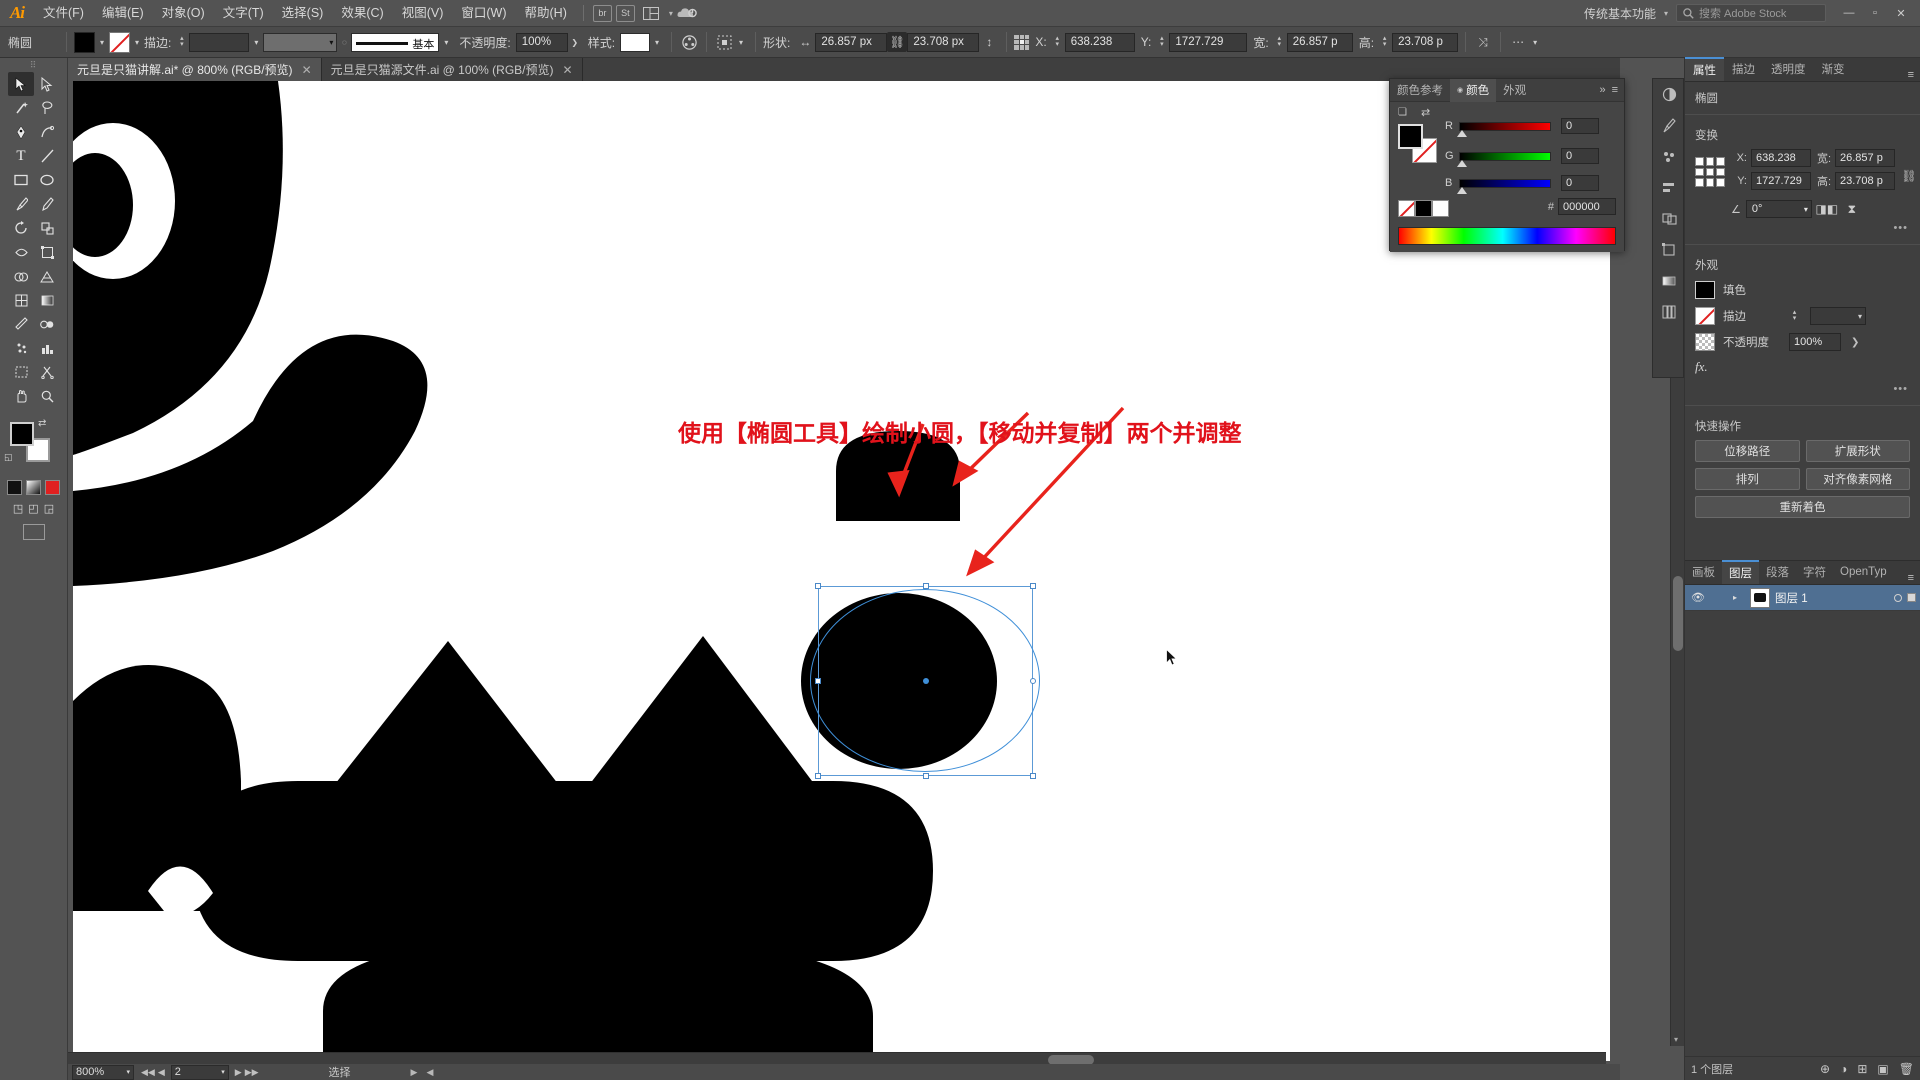  I want to click on make-clipping-mask-icon: ◑, so click(1843, 1069).